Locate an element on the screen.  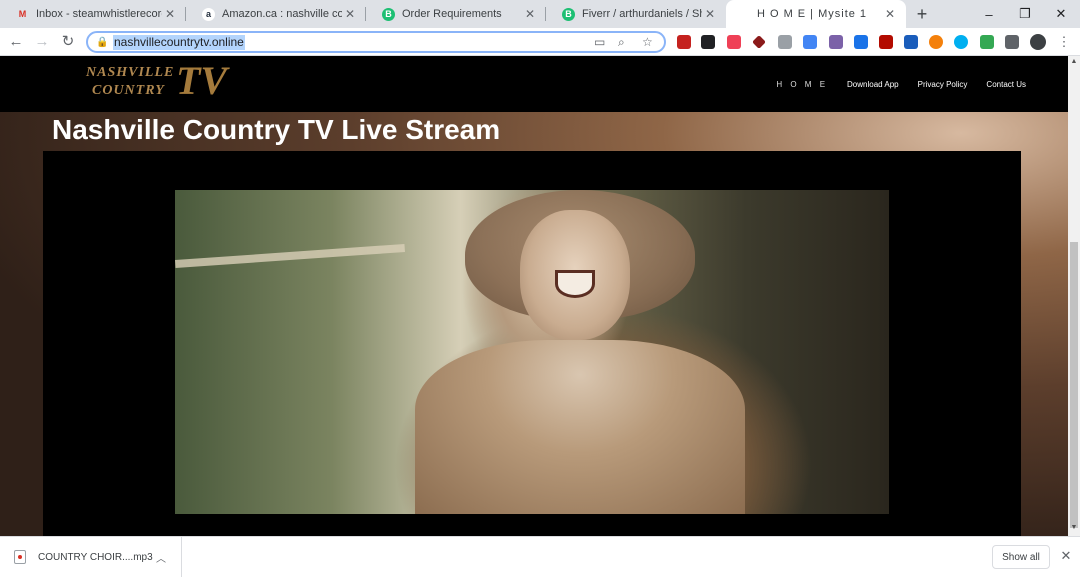
lock-icon: 🔒 is located at coordinates (102, 42).